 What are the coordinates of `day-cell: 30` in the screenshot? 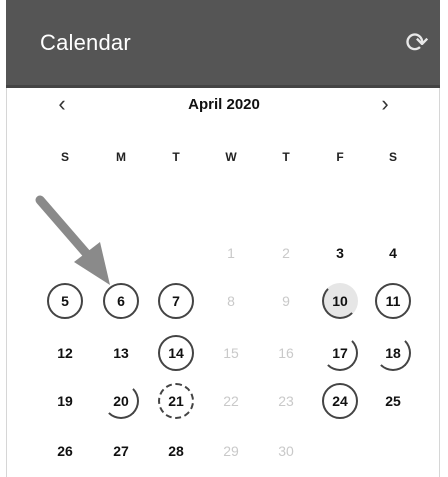 It's located at (286, 451).